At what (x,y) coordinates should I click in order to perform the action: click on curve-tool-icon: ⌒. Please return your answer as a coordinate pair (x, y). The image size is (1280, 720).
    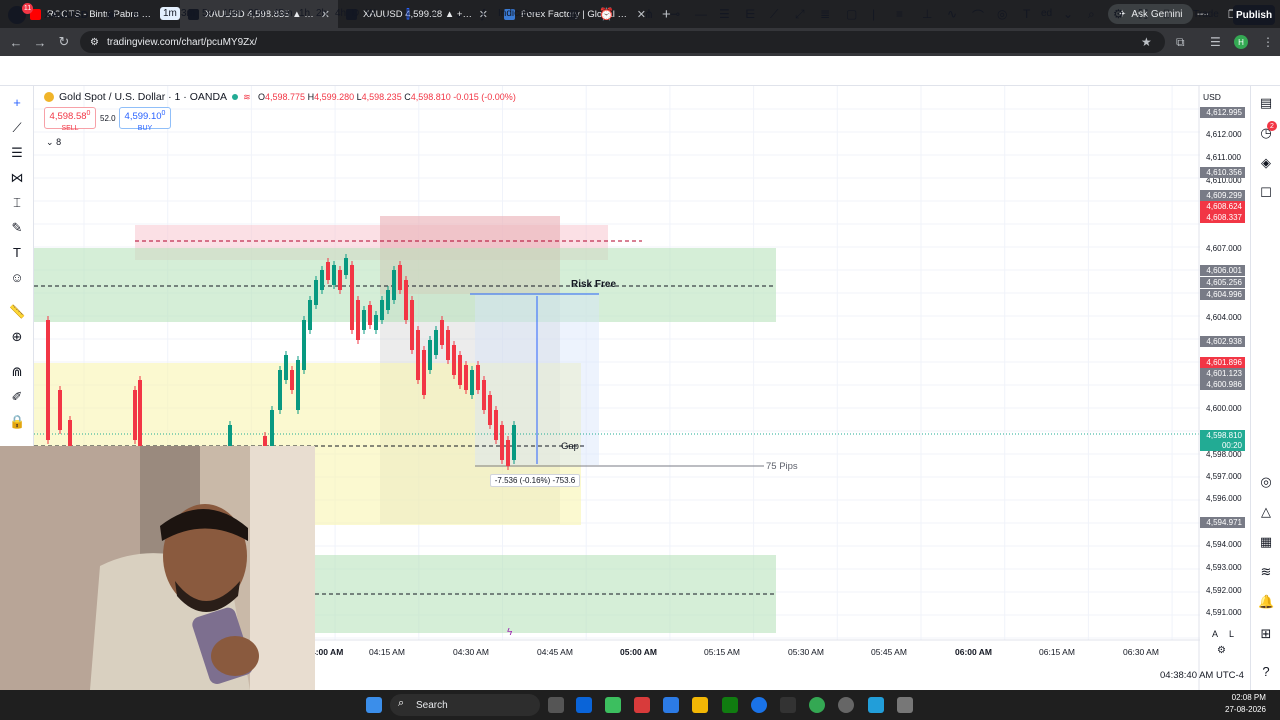
    Looking at the image, I should click on (978, 15).